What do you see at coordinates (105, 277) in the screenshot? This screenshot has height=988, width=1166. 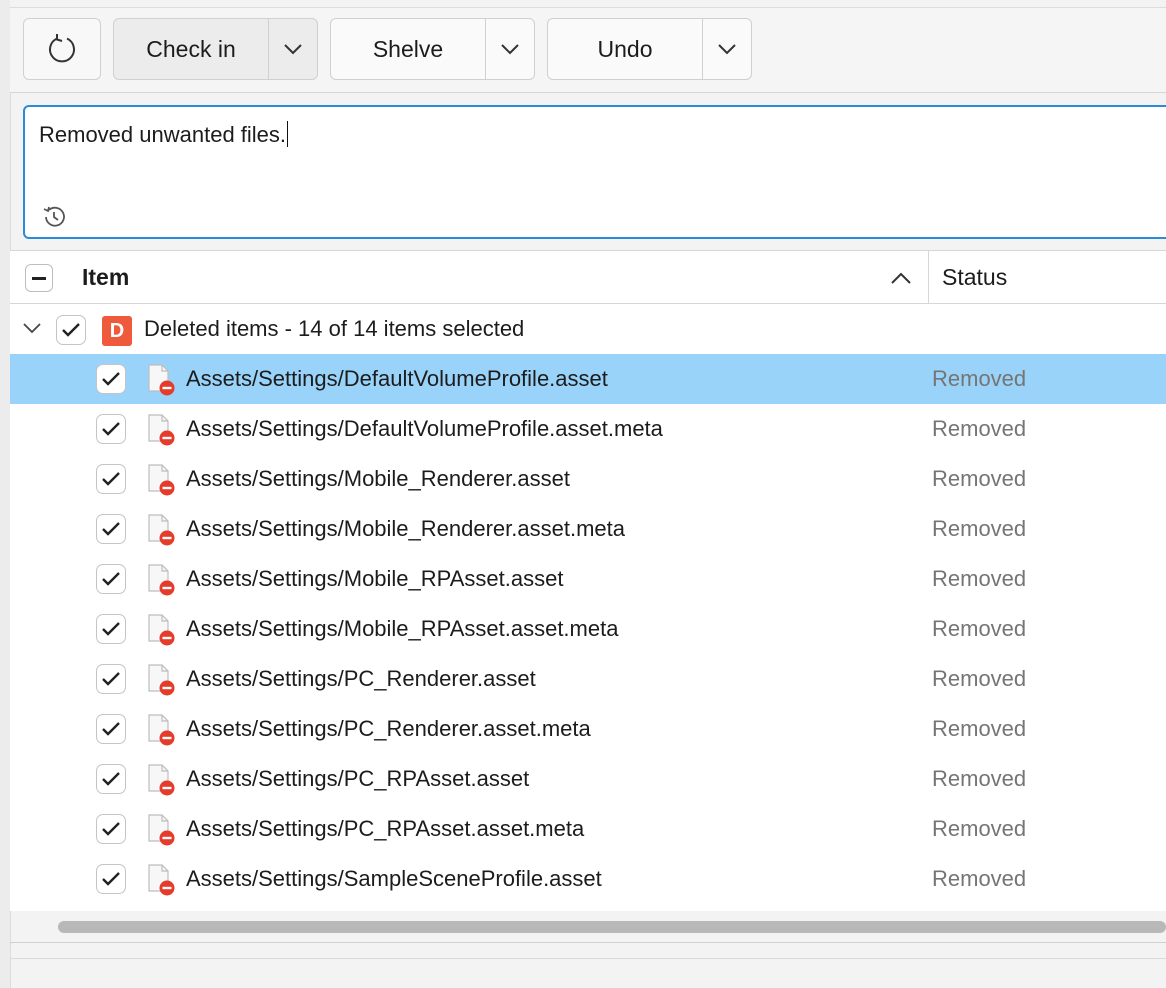 I see `column-header-item: Item` at bounding box center [105, 277].